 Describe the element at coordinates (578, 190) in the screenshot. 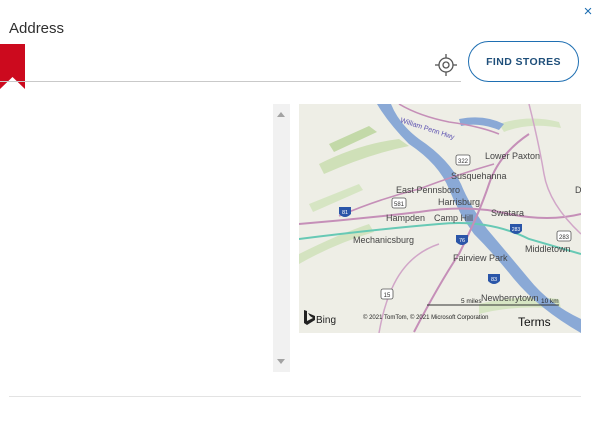

I see `map-label-d: D` at that location.